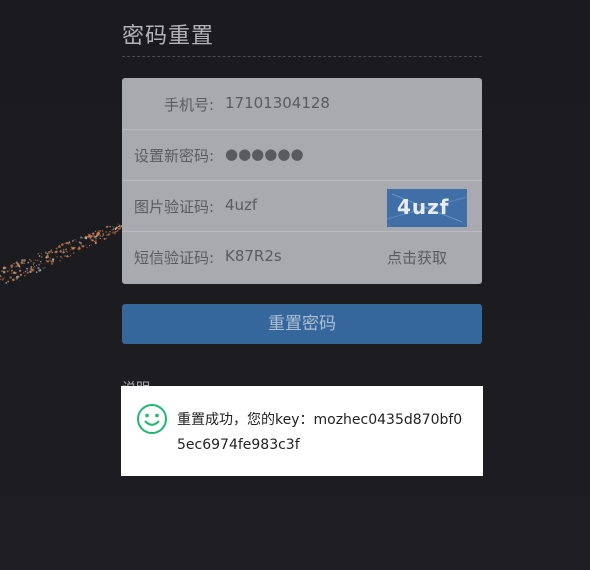 The width and height of the screenshot is (590, 570). Describe the element at coordinates (173, 156) in the screenshot. I see `new-password-label: 设置新密码:` at that location.